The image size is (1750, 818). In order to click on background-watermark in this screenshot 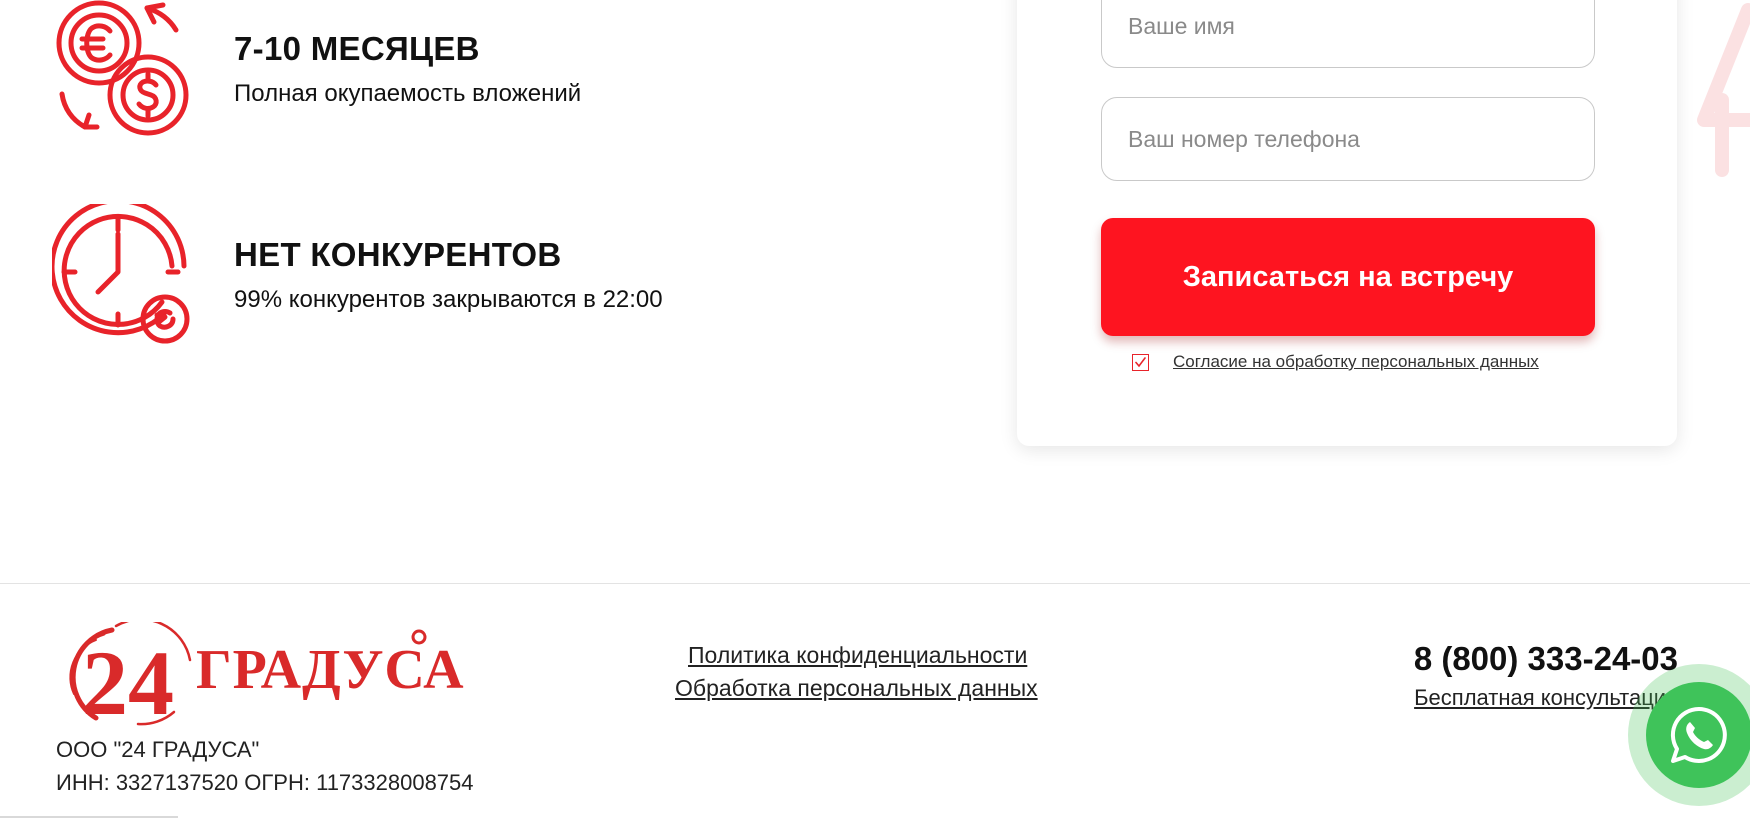, I will do `click(1723, 90)`.